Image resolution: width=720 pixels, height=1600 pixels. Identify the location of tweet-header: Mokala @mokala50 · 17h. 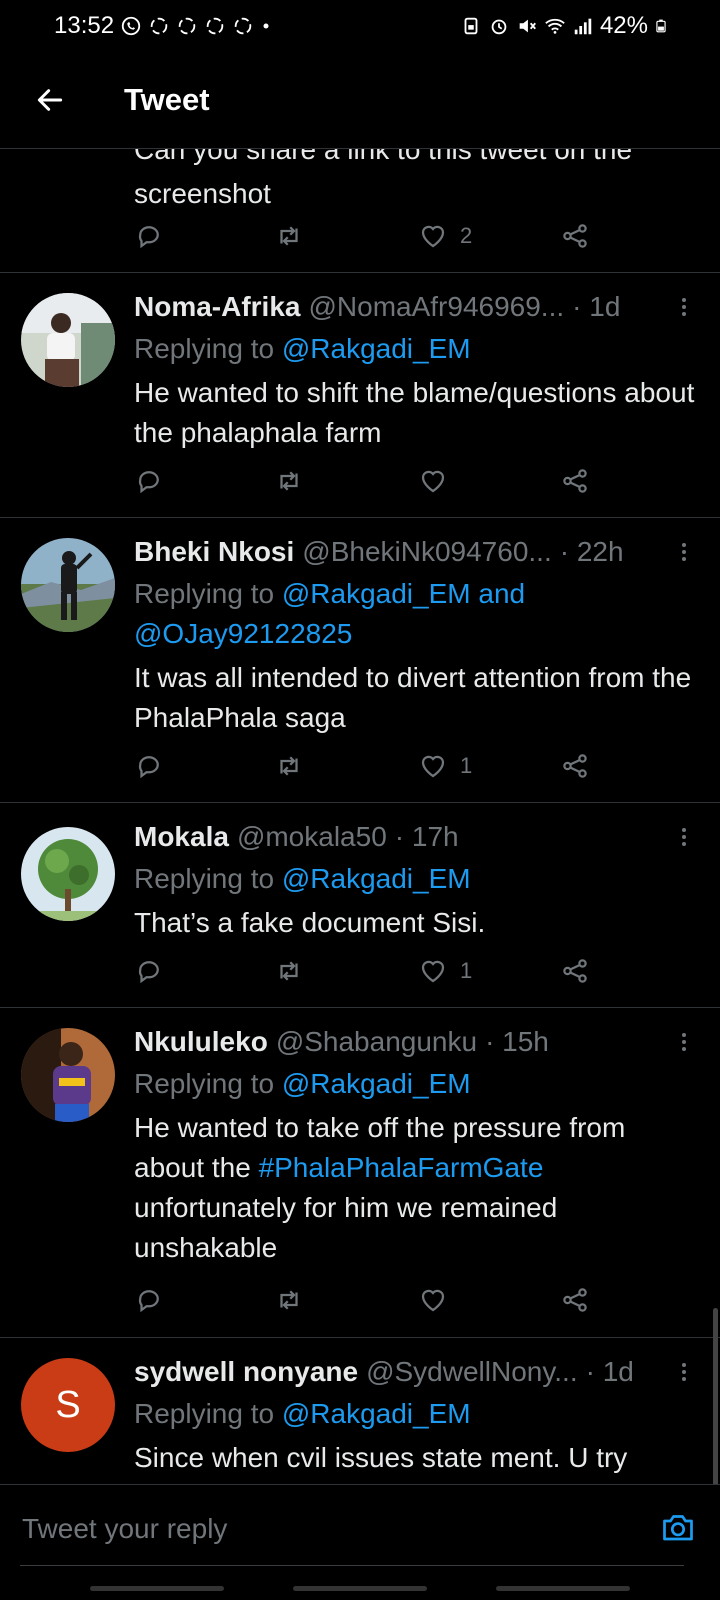
(415, 837).